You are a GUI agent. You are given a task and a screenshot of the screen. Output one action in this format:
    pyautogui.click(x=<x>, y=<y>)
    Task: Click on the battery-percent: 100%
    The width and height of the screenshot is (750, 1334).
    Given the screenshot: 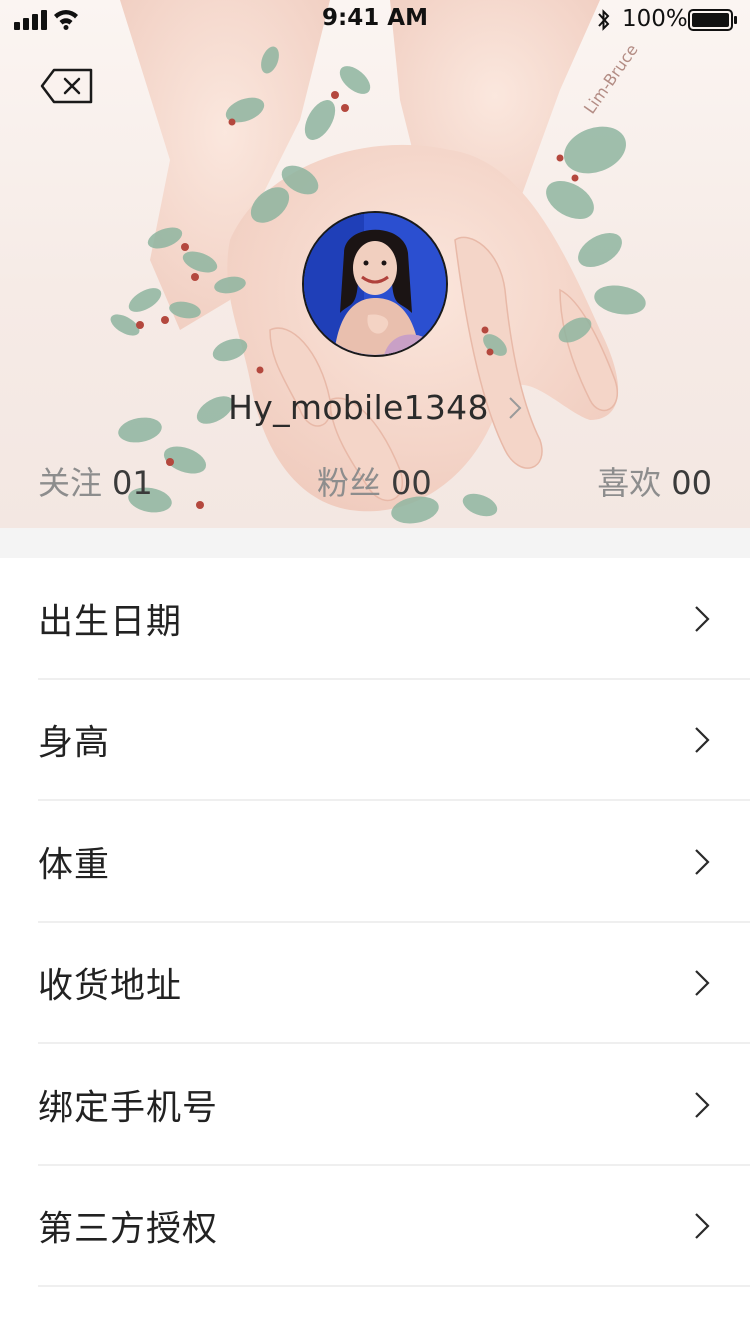 What is the action you would take?
    pyautogui.click(x=655, y=19)
    